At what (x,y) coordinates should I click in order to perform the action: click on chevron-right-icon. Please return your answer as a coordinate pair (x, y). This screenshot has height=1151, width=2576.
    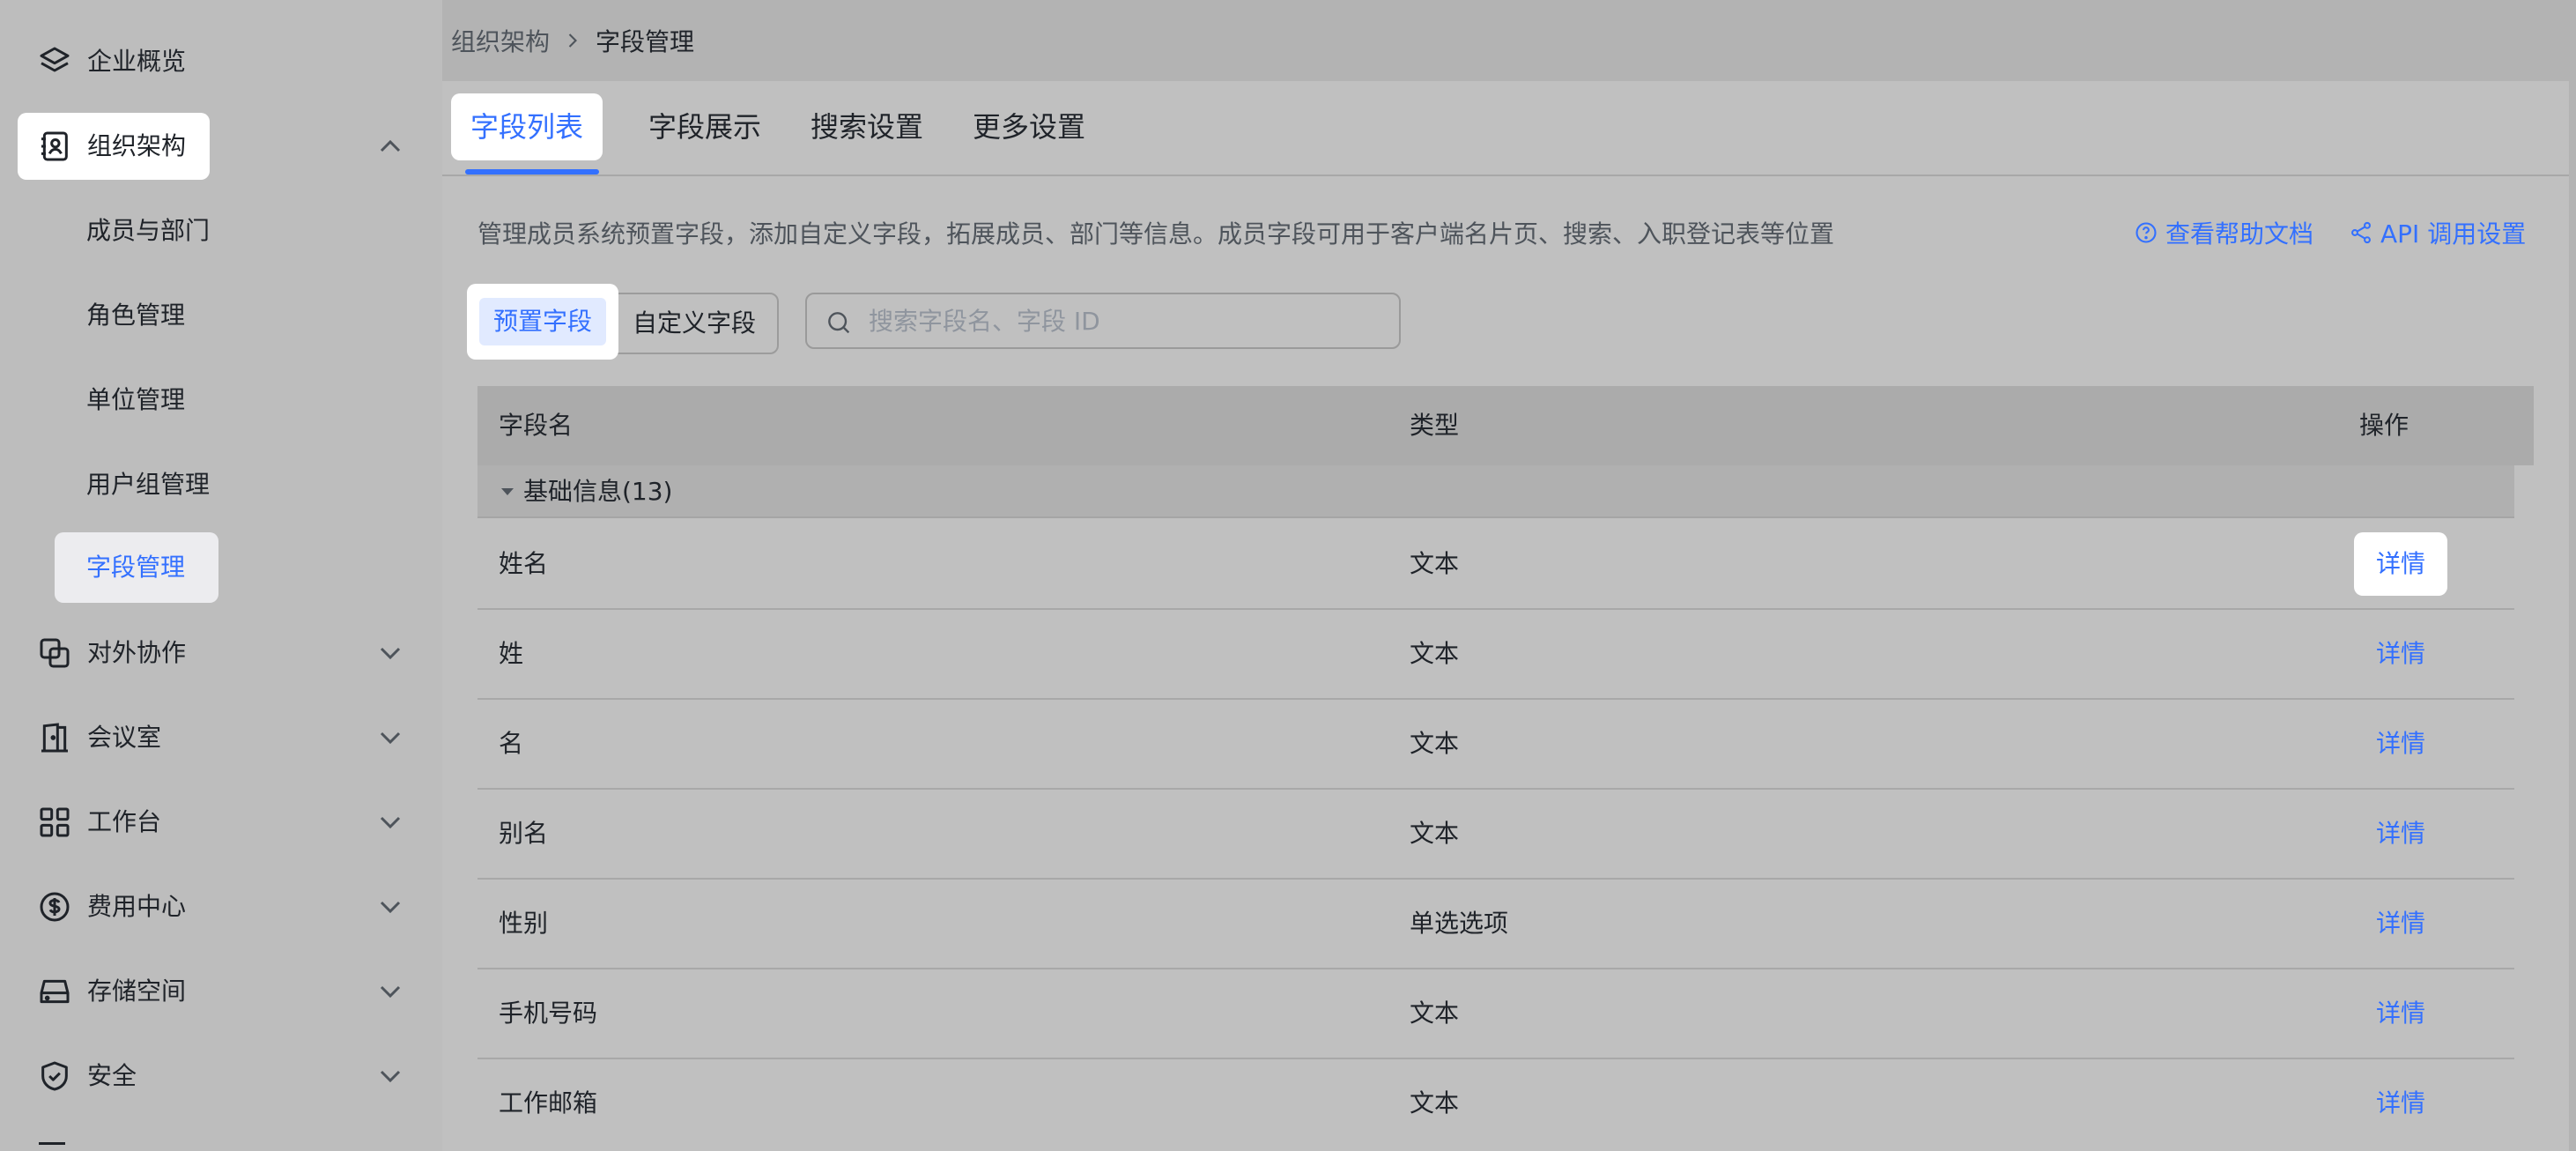
    Looking at the image, I should click on (573, 40).